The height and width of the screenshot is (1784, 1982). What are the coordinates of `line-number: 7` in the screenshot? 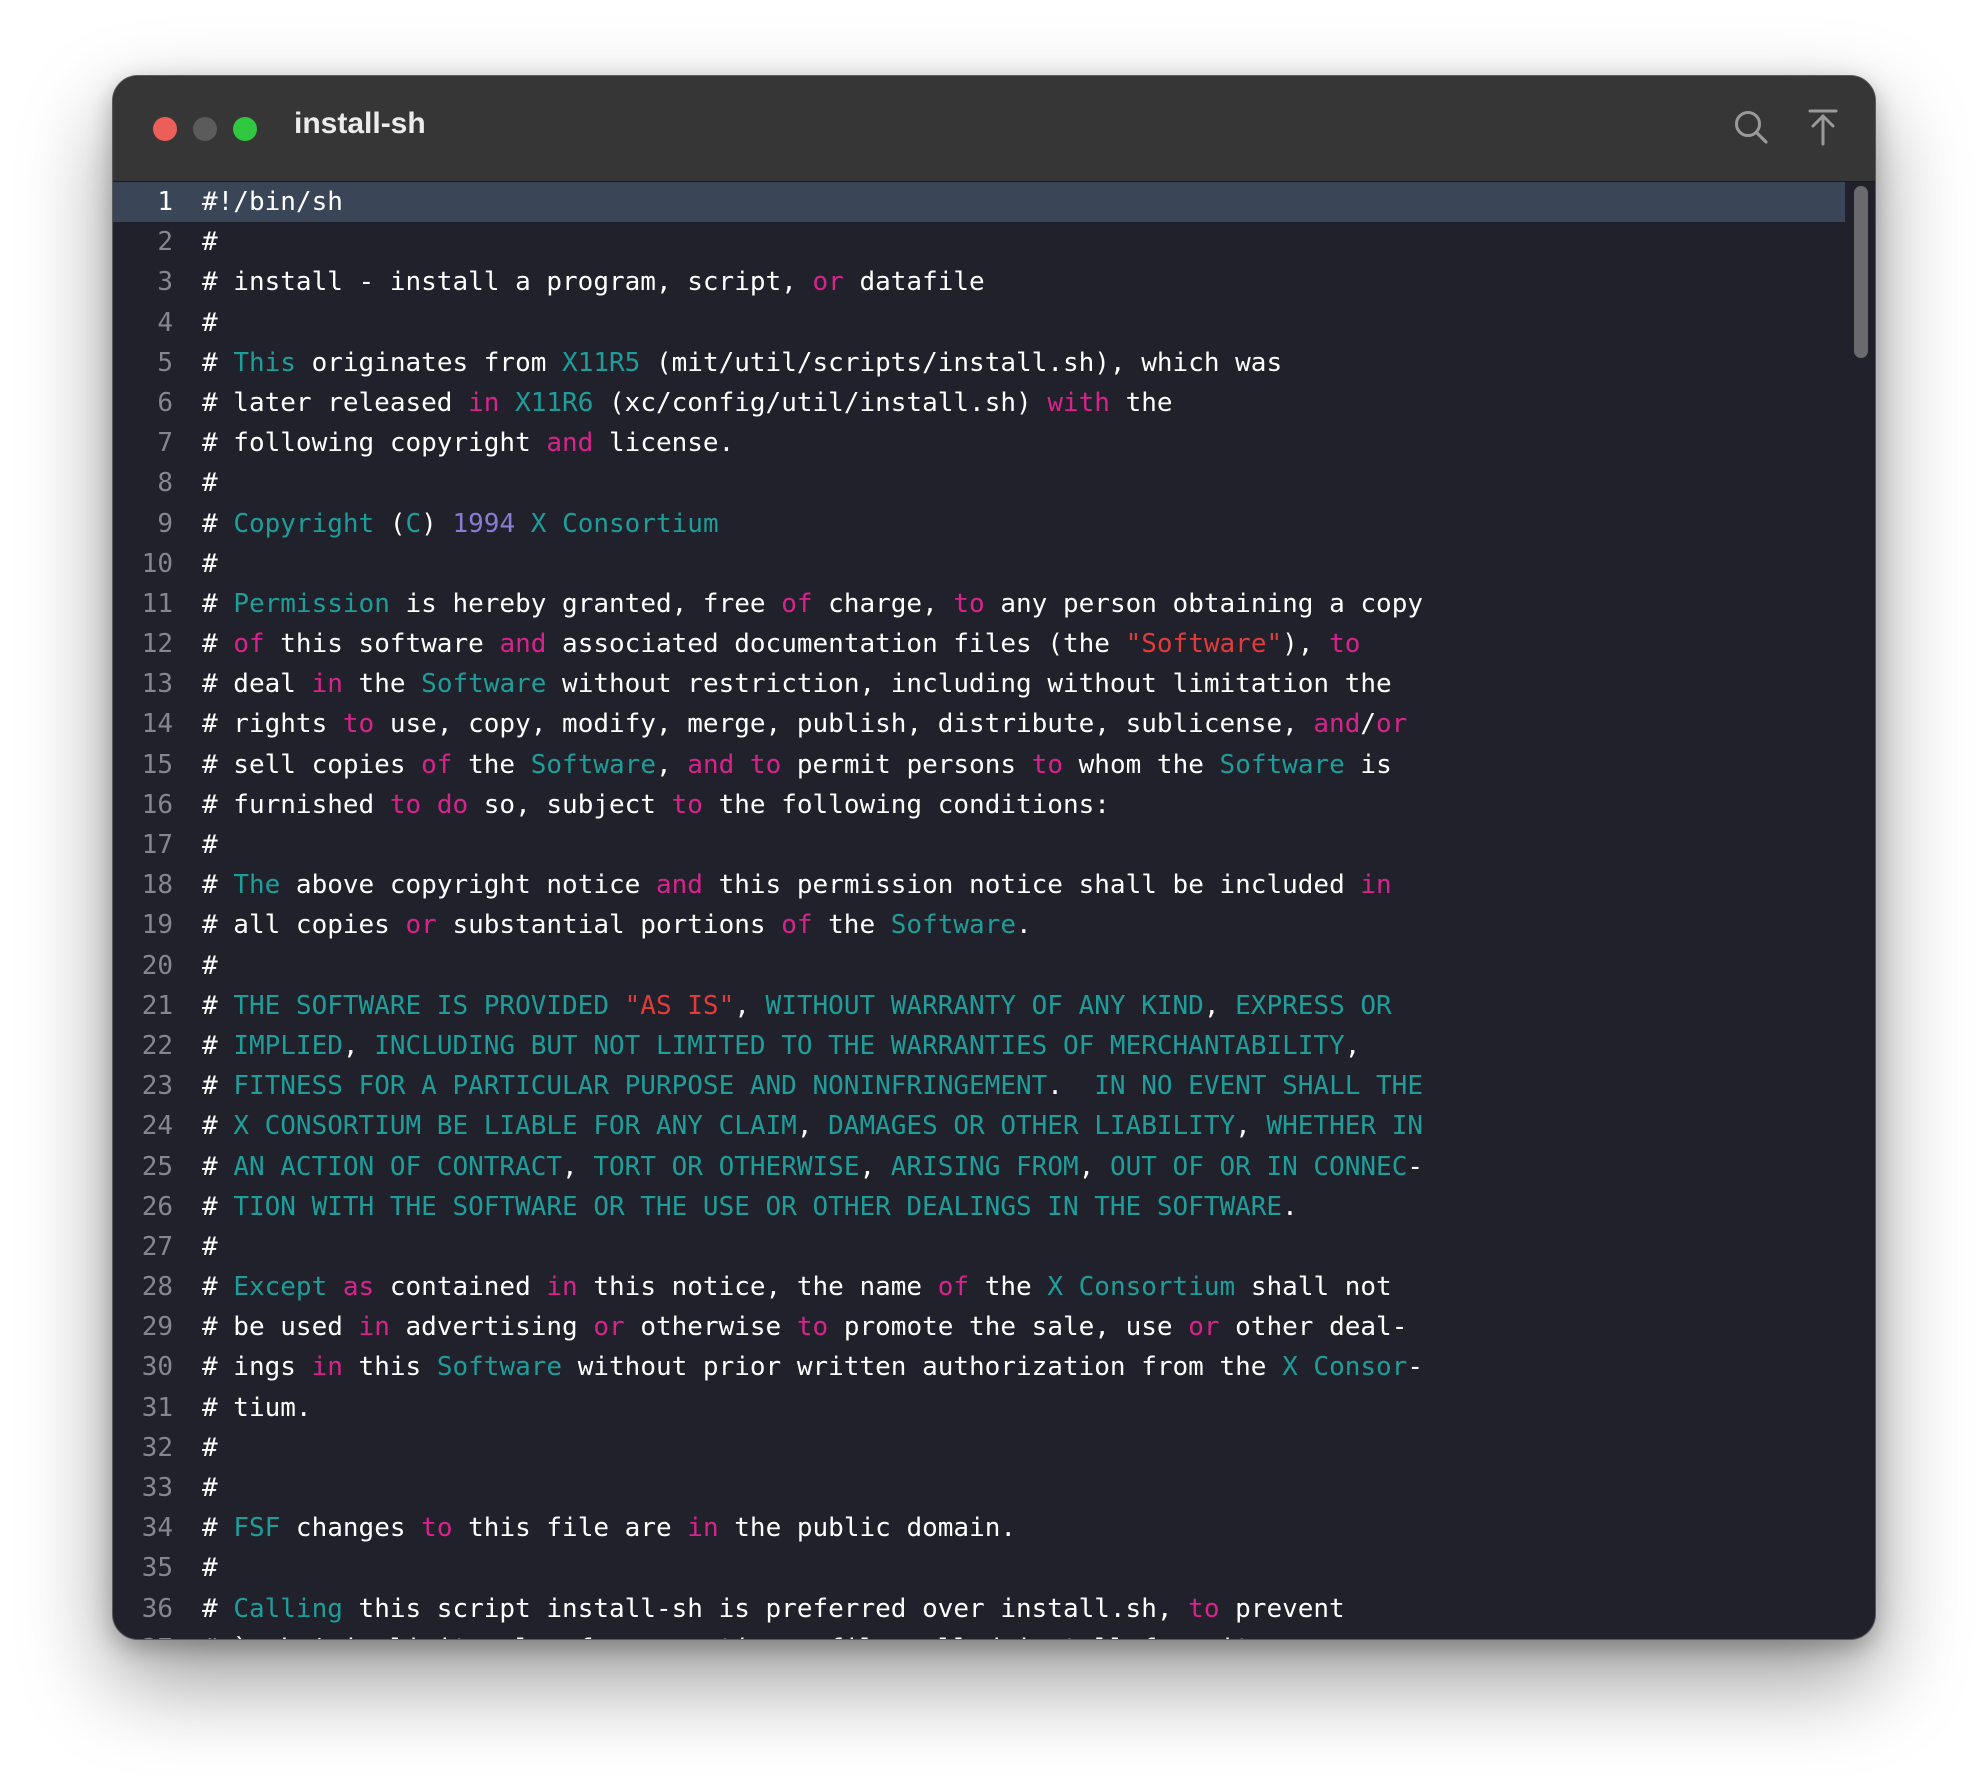 It's located at (165, 443).